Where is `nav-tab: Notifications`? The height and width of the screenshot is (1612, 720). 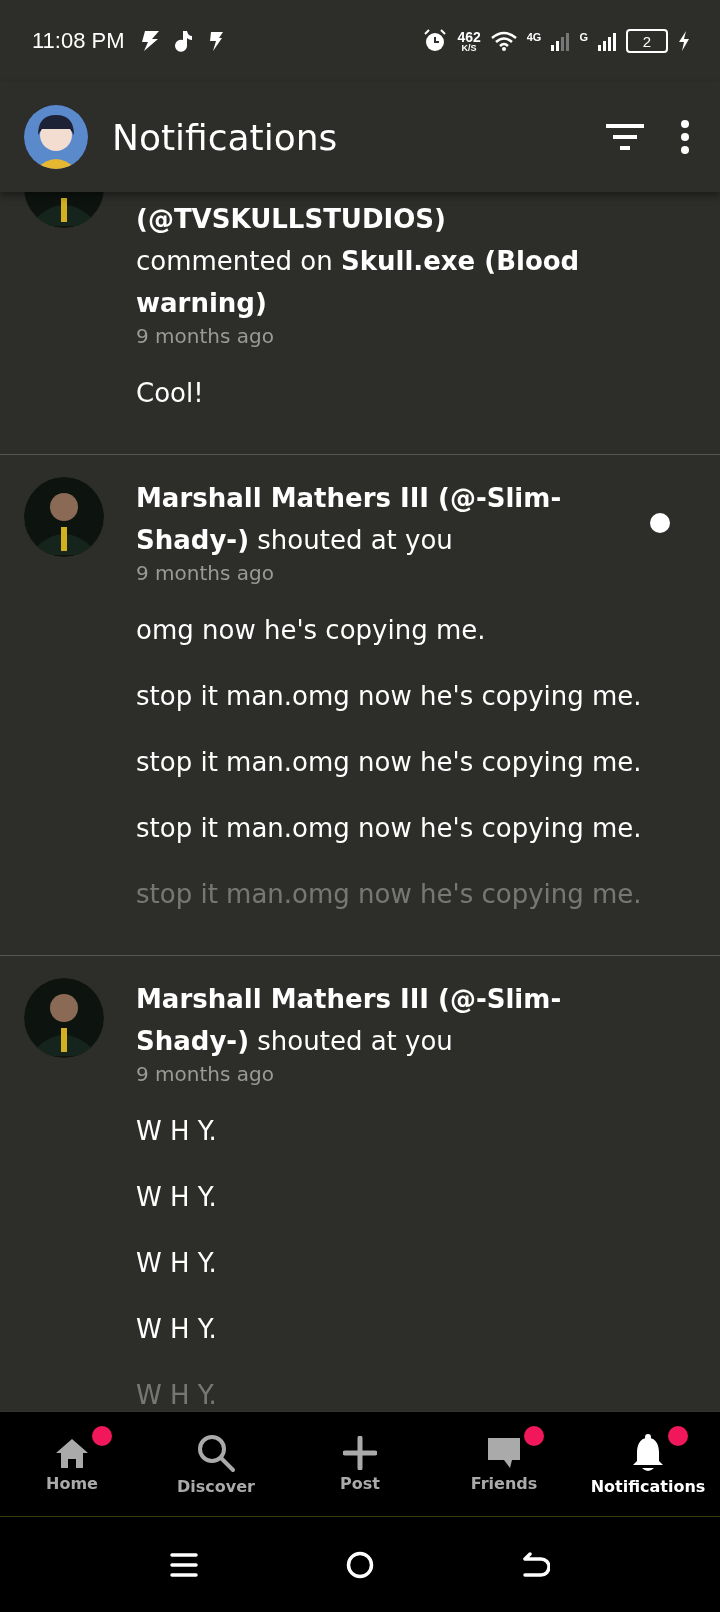
nav-tab: Notifications is located at coordinates (648, 1464).